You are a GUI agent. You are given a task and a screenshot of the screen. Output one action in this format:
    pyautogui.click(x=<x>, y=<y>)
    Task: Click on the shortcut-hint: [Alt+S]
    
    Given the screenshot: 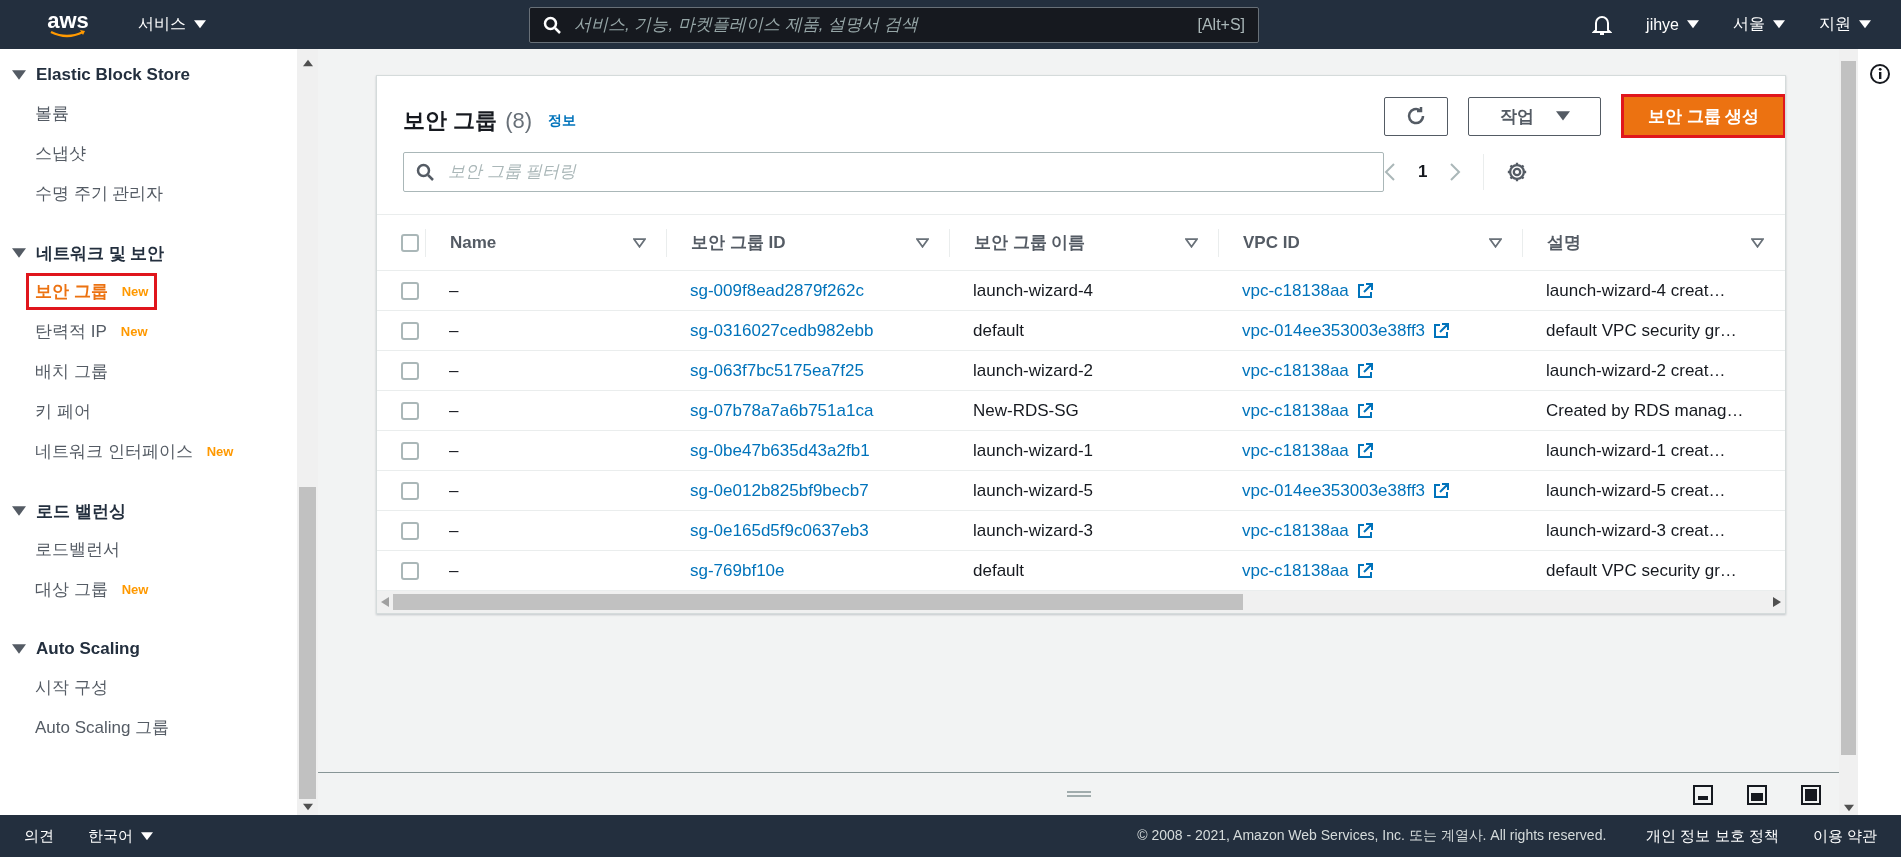 What is the action you would take?
    pyautogui.click(x=1221, y=24)
    